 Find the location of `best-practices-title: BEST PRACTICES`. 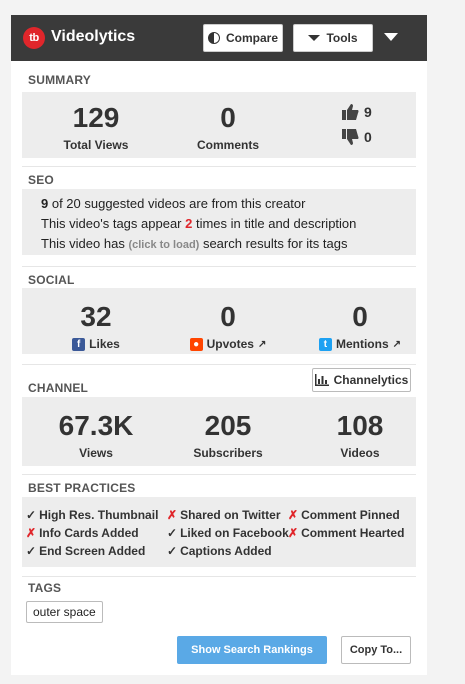

best-practices-title: BEST PRACTICES is located at coordinates (82, 488).